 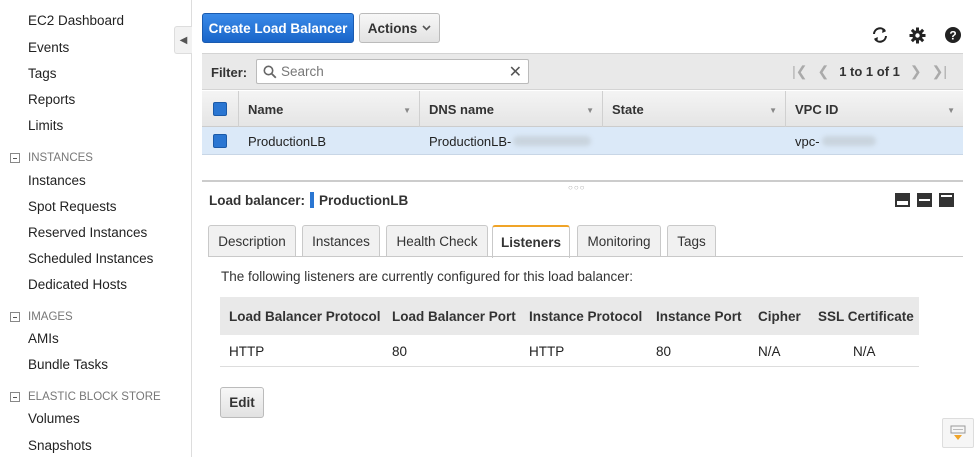 I want to click on sidebar-item-tags: Tags, so click(x=42, y=73).